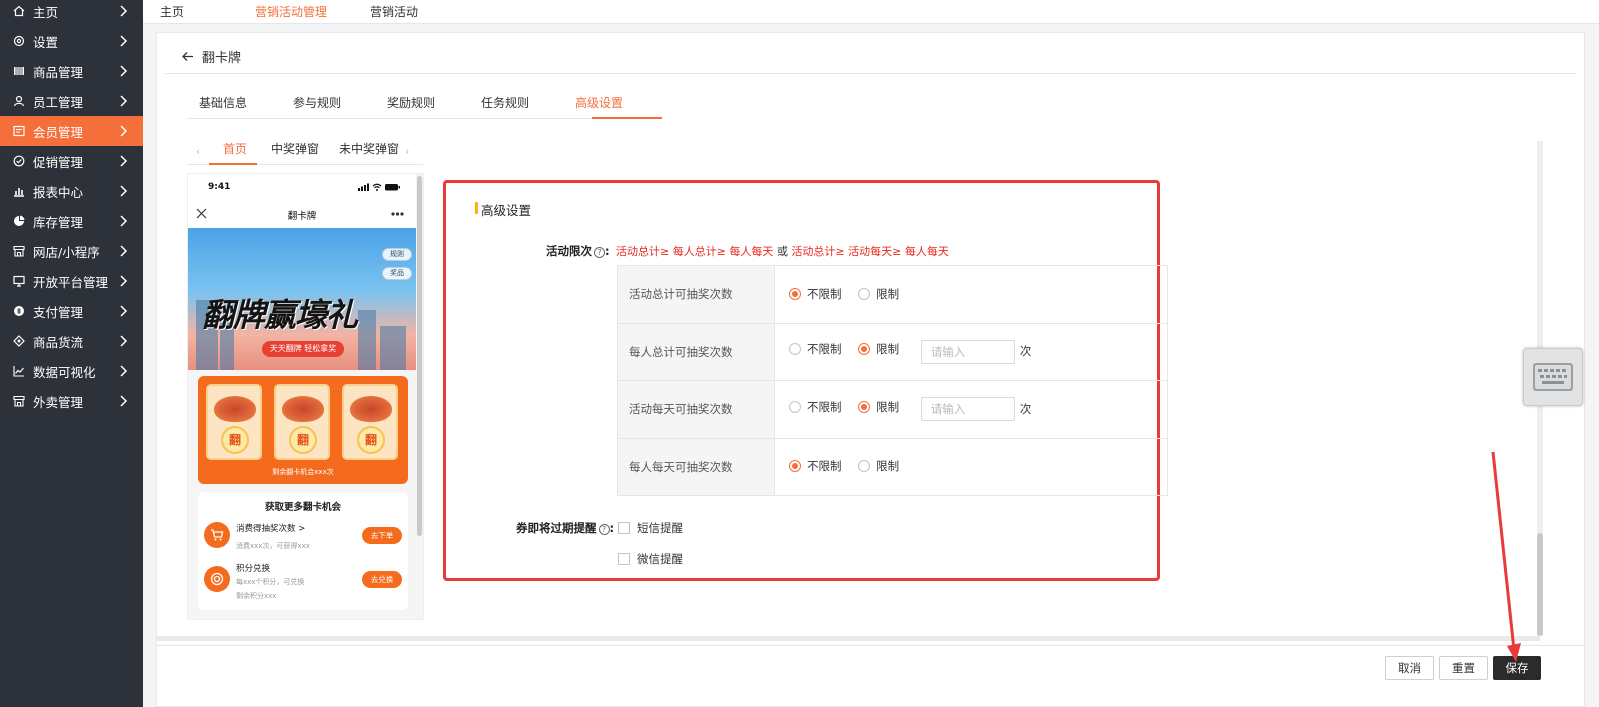  What do you see at coordinates (19, 131) in the screenshot?
I see `member-card-icon` at bounding box center [19, 131].